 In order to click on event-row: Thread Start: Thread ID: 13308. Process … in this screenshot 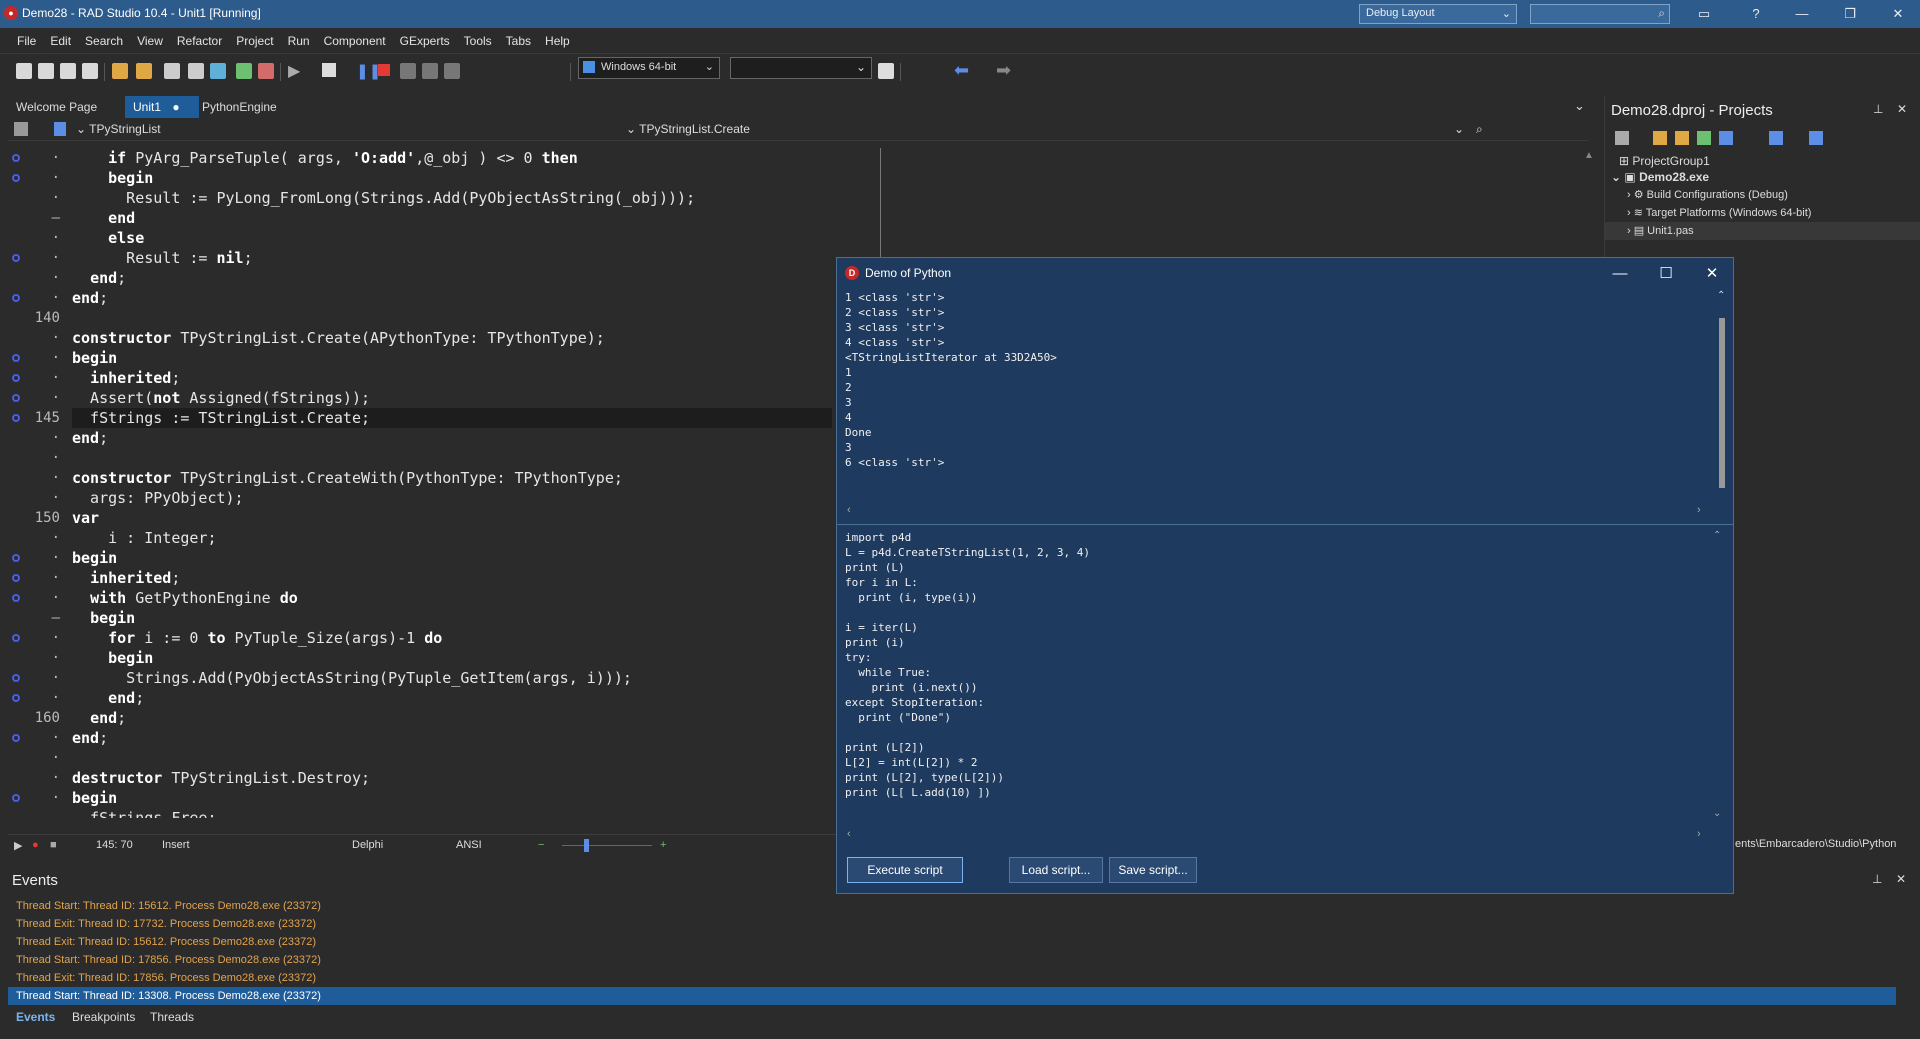, I will do `click(168, 996)`.